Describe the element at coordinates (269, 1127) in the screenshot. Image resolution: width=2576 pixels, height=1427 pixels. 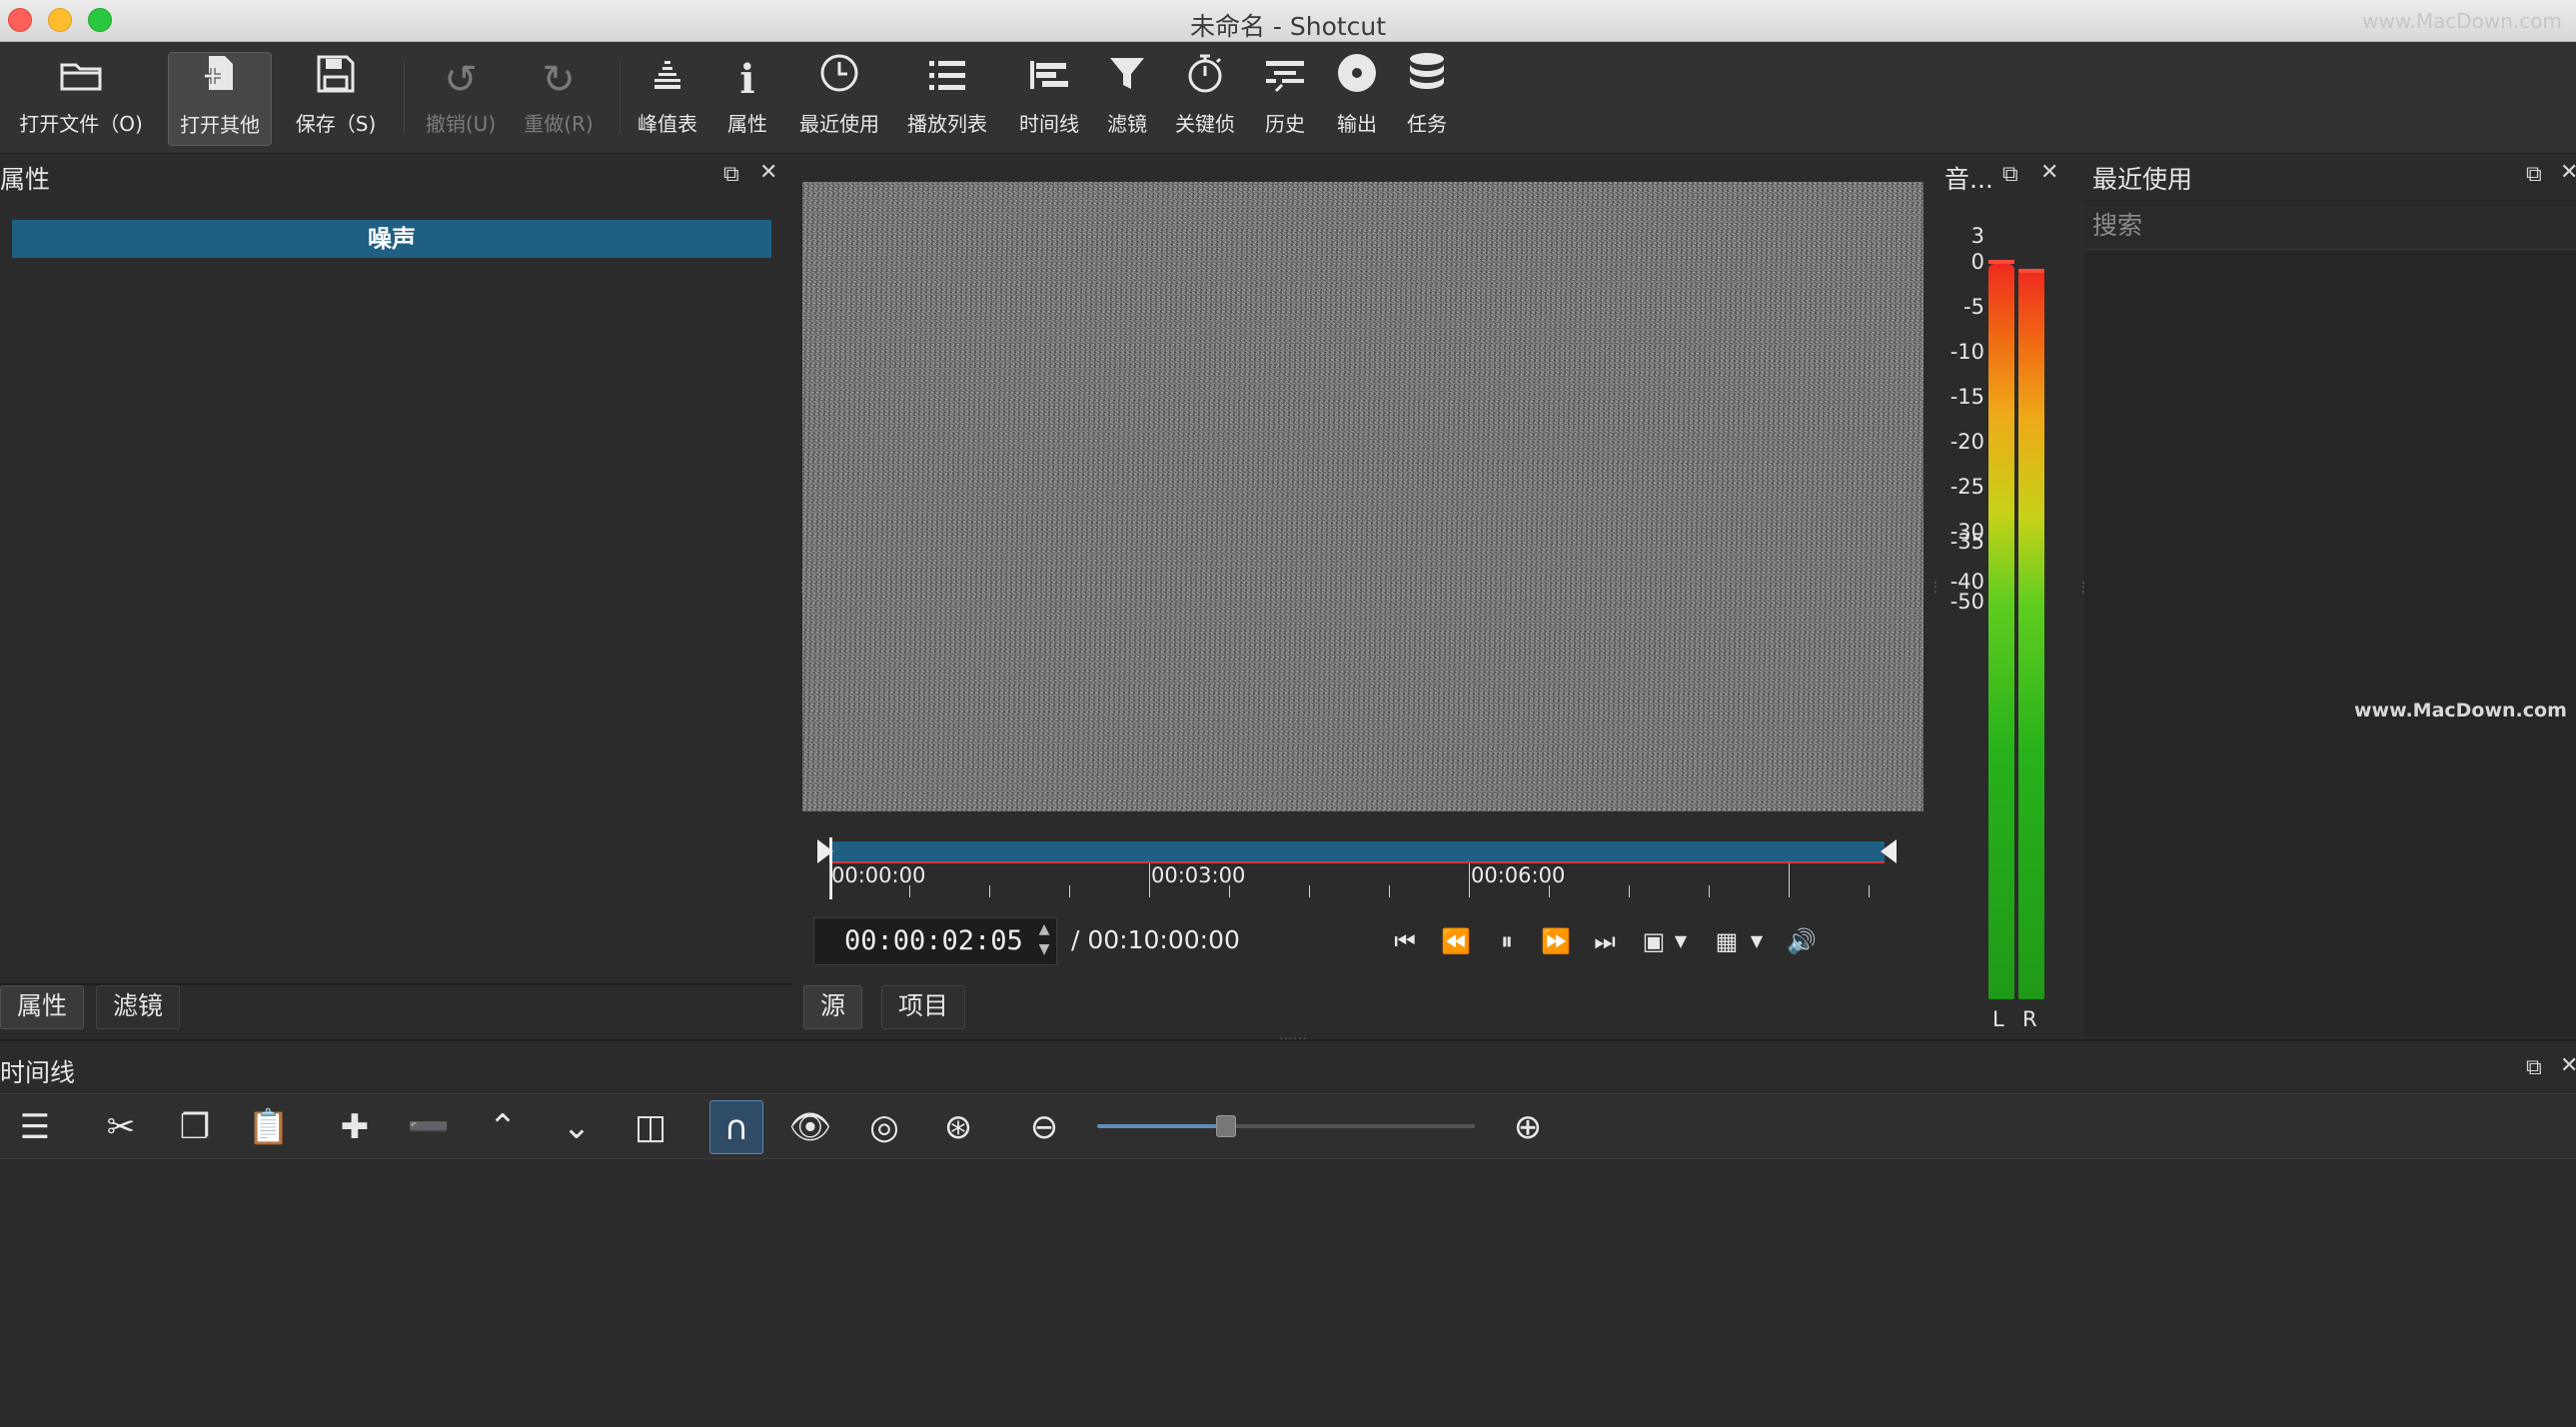
I see `paste-icon: 📋` at that location.